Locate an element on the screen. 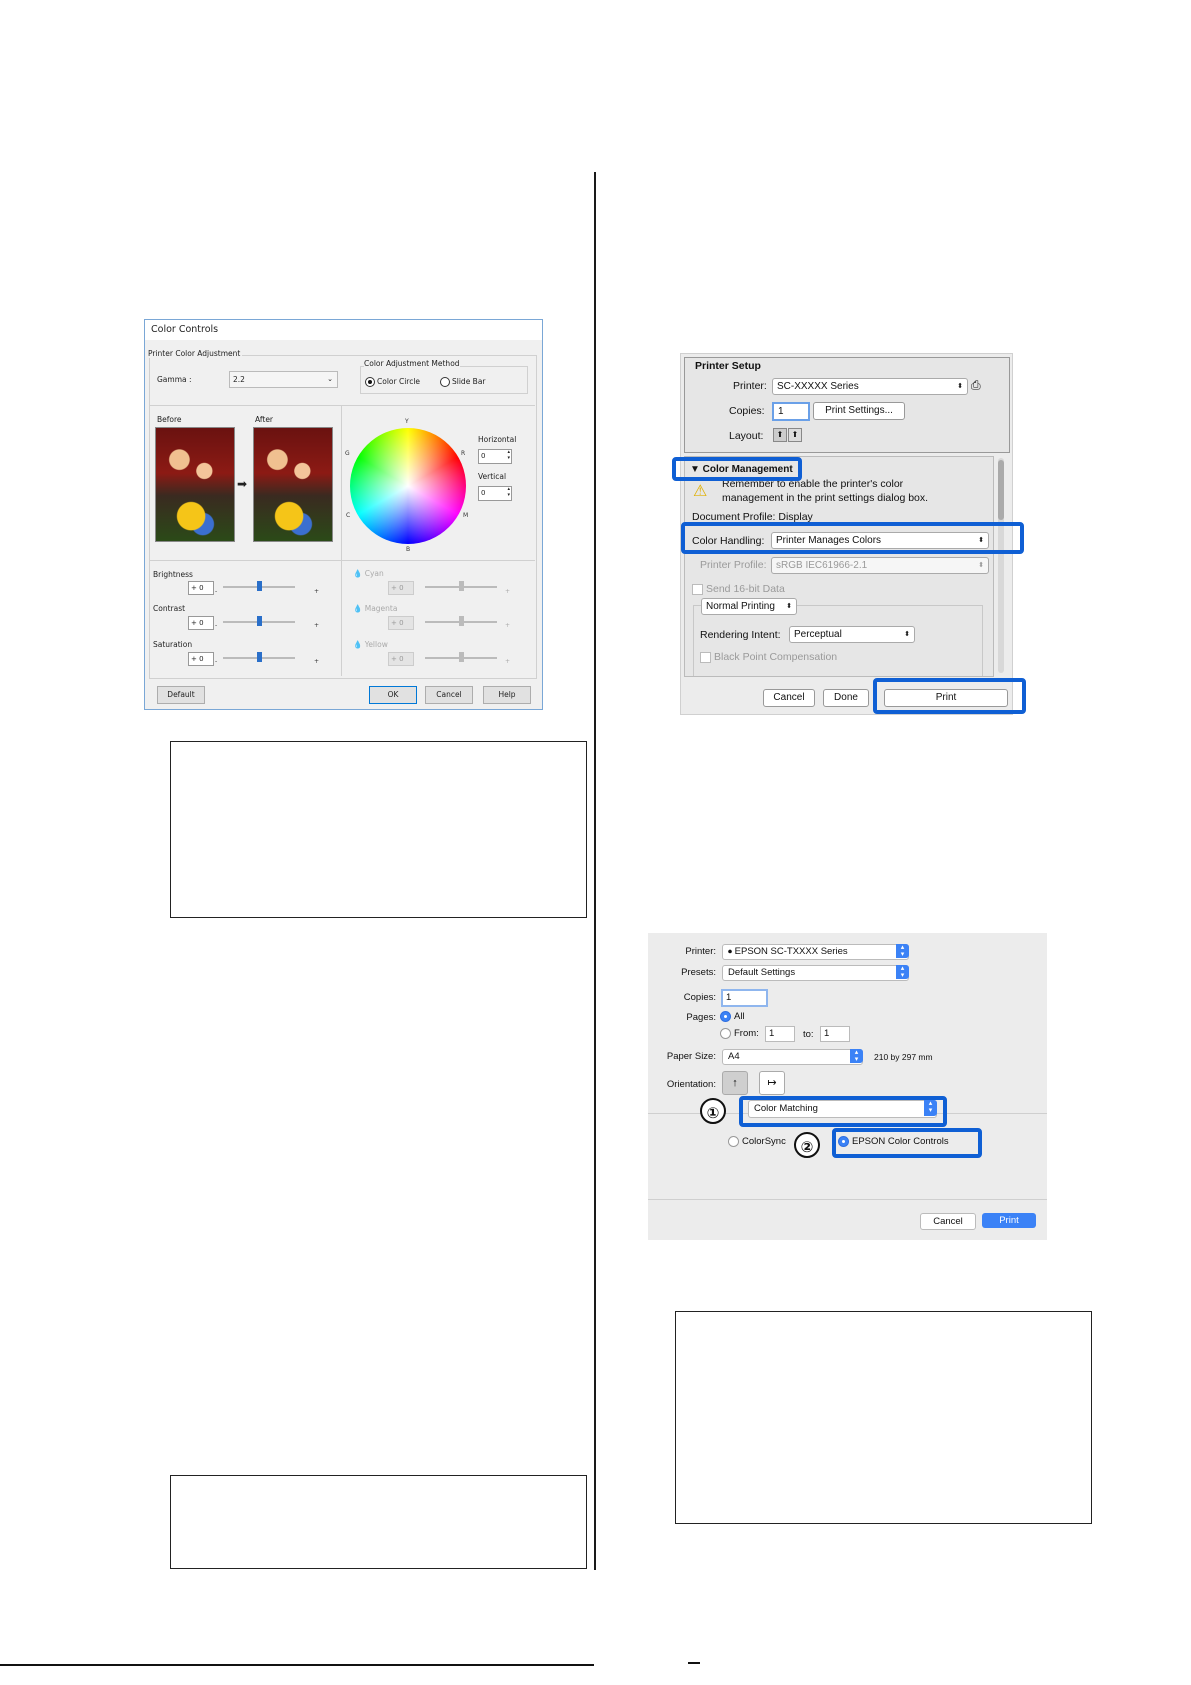 This screenshot has width=1191, height=1685. highlight-print-button is located at coordinates (949, 696).